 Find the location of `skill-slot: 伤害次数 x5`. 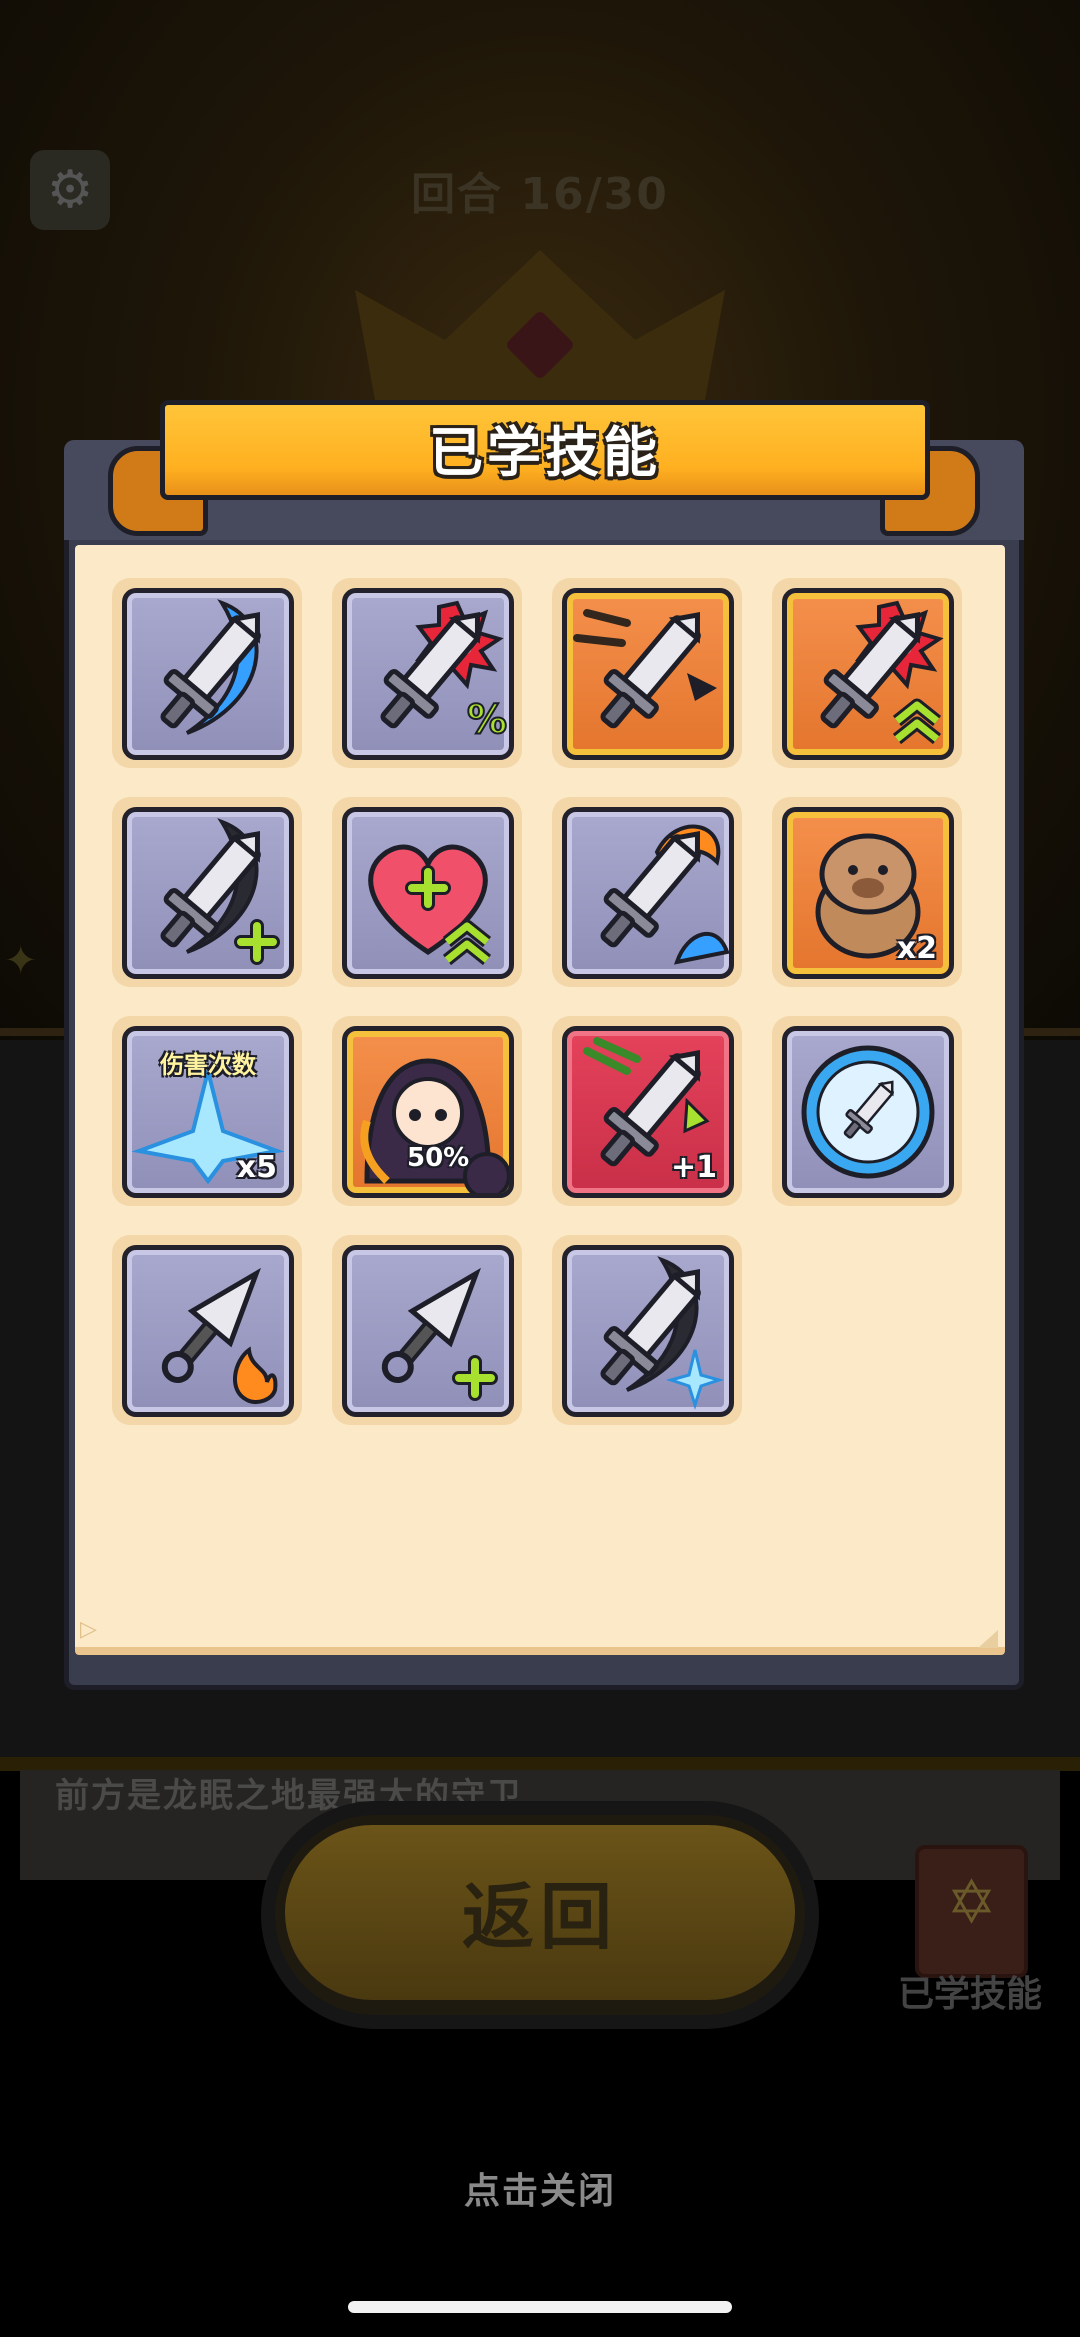

skill-slot: 伤害次数 x5 is located at coordinates (207, 1111).